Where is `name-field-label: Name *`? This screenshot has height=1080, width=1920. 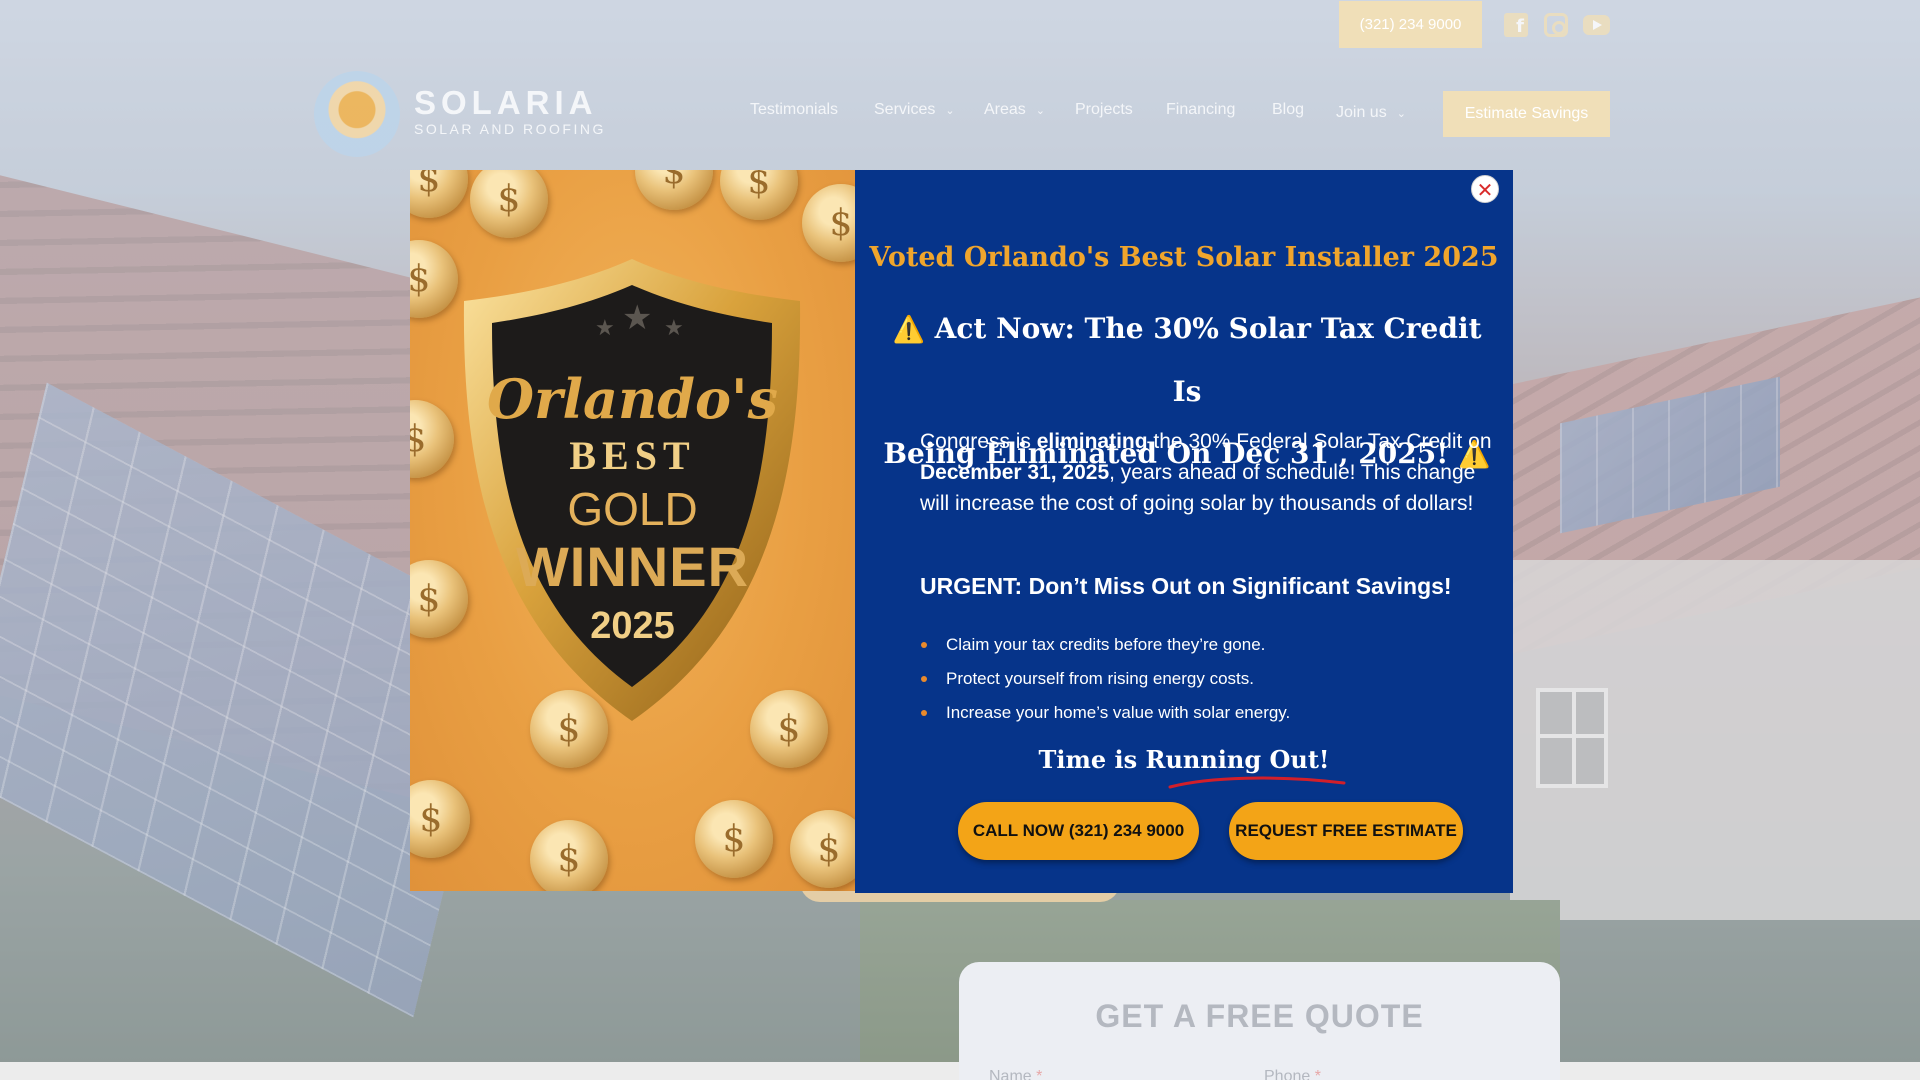
name-field-label: Name * is located at coordinates (1015, 1074).